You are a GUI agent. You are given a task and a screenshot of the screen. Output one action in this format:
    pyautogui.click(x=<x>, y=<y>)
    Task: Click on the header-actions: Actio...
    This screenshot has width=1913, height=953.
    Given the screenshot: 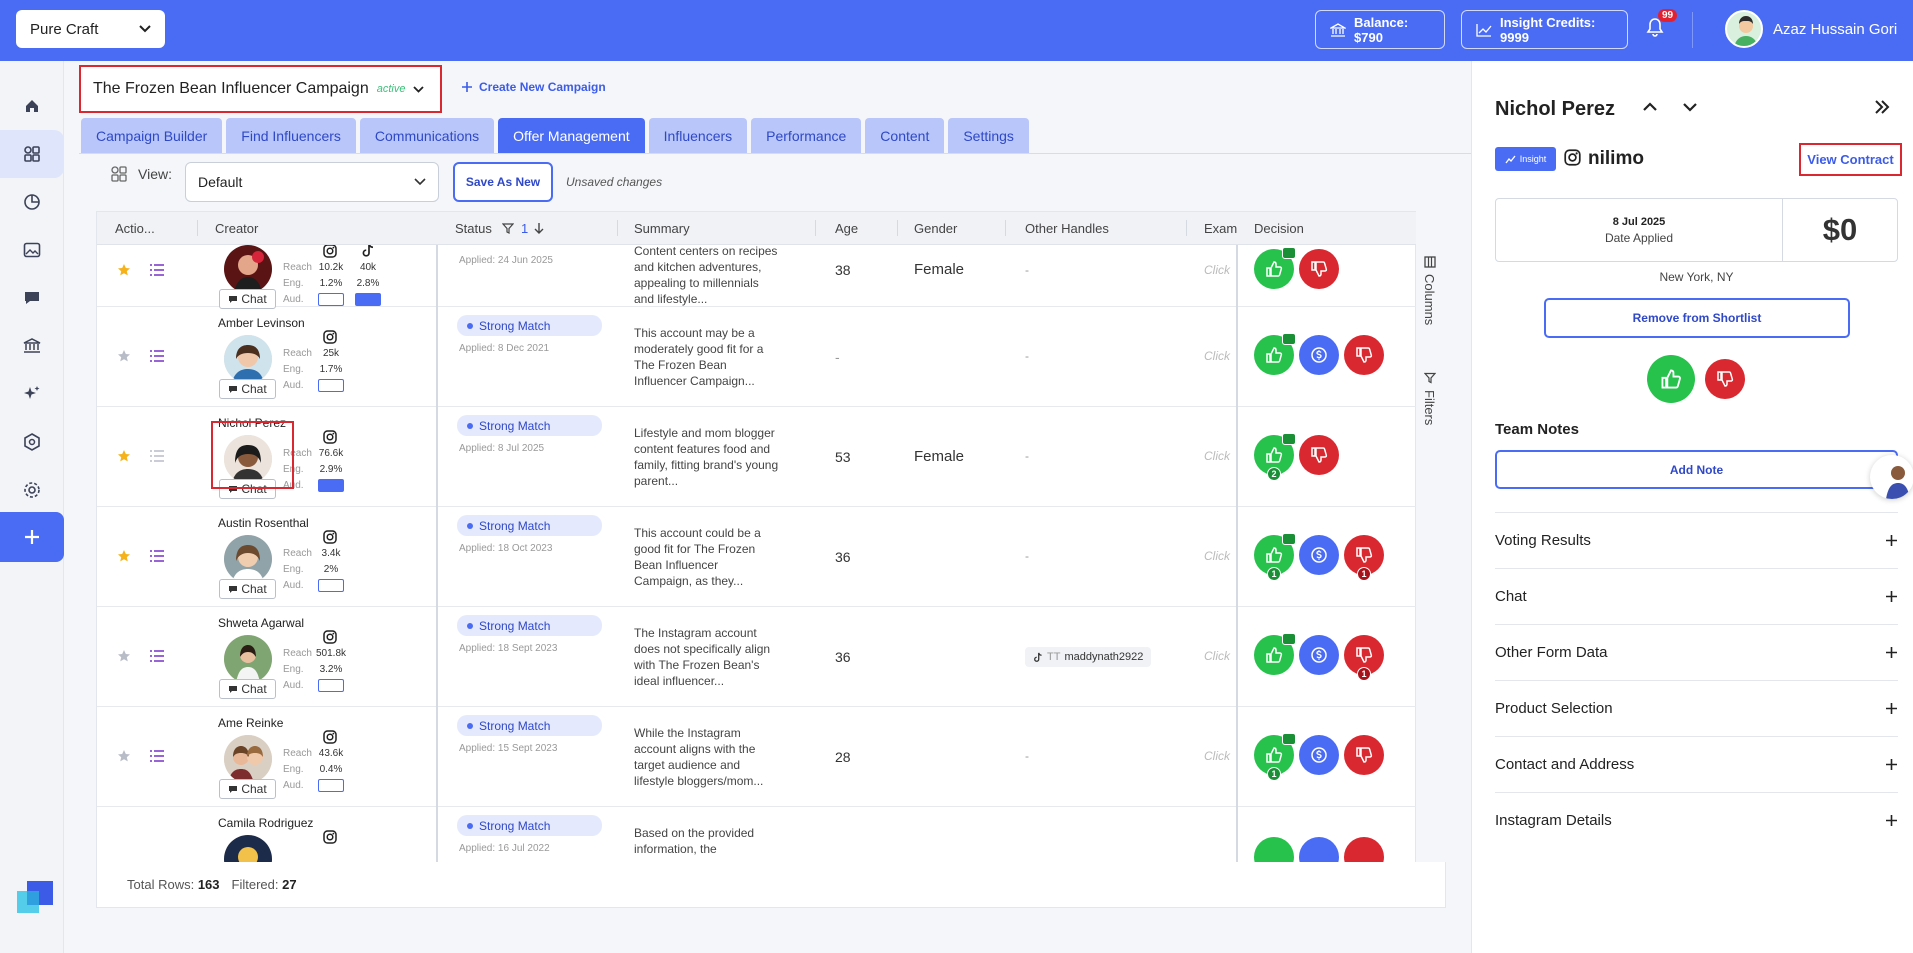 What is the action you would take?
    pyautogui.click(x=135, y=228)
    